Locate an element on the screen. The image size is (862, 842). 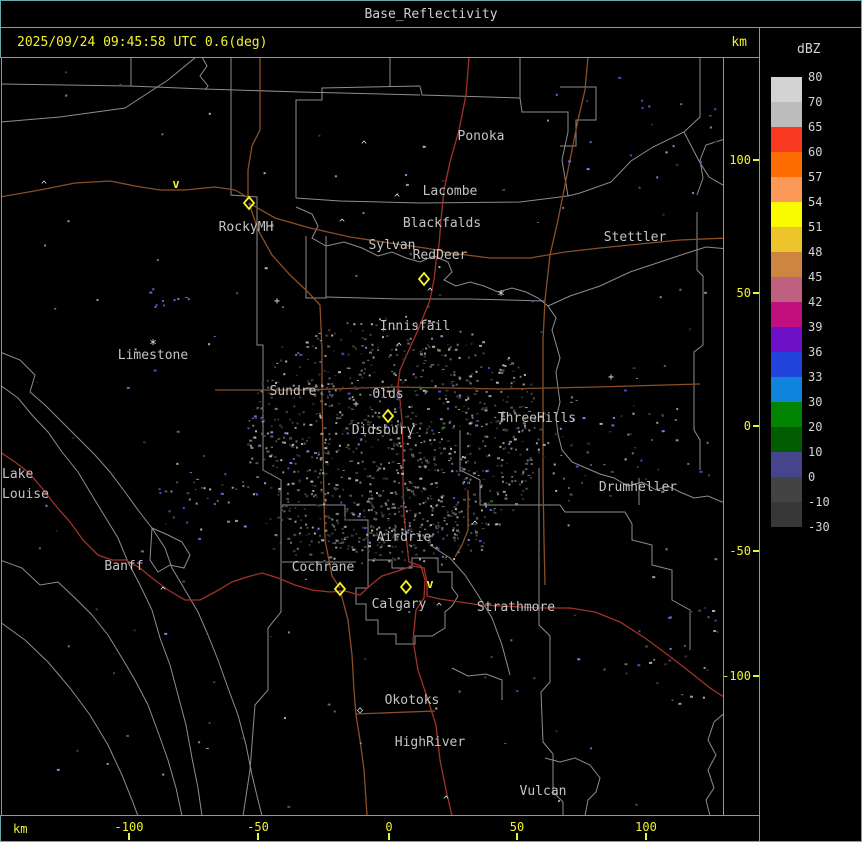
city-label: RedDeer is located at coordinates (440, 255).